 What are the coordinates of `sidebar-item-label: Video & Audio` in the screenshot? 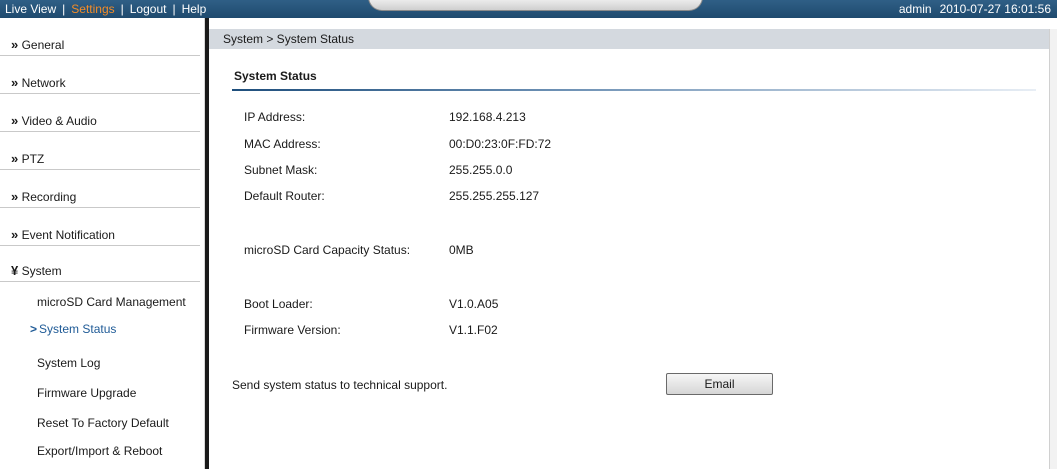 It's located at (59, 121).